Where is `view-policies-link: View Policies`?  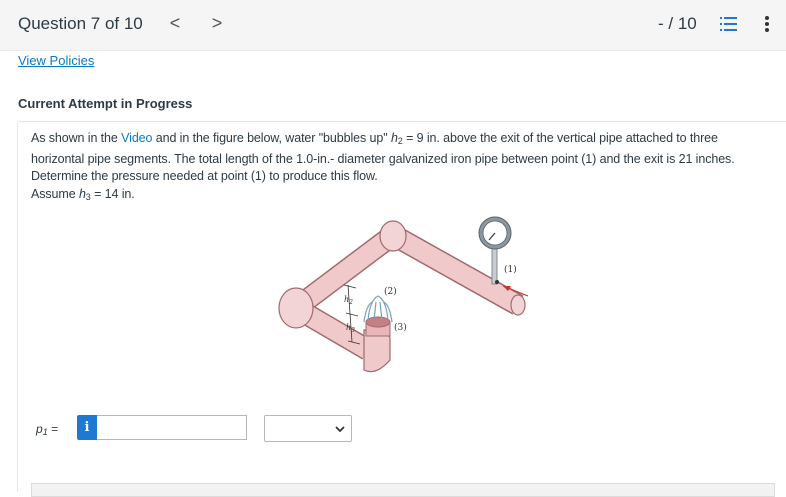
view-policies-link: View Policies is located at coordinates (56, 60).